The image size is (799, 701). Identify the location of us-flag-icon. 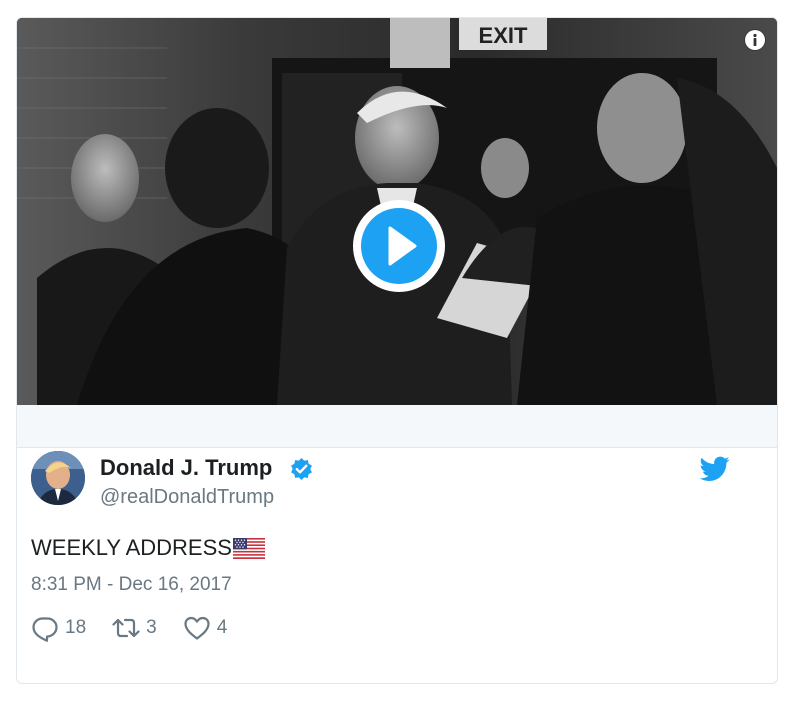
(248, 548).